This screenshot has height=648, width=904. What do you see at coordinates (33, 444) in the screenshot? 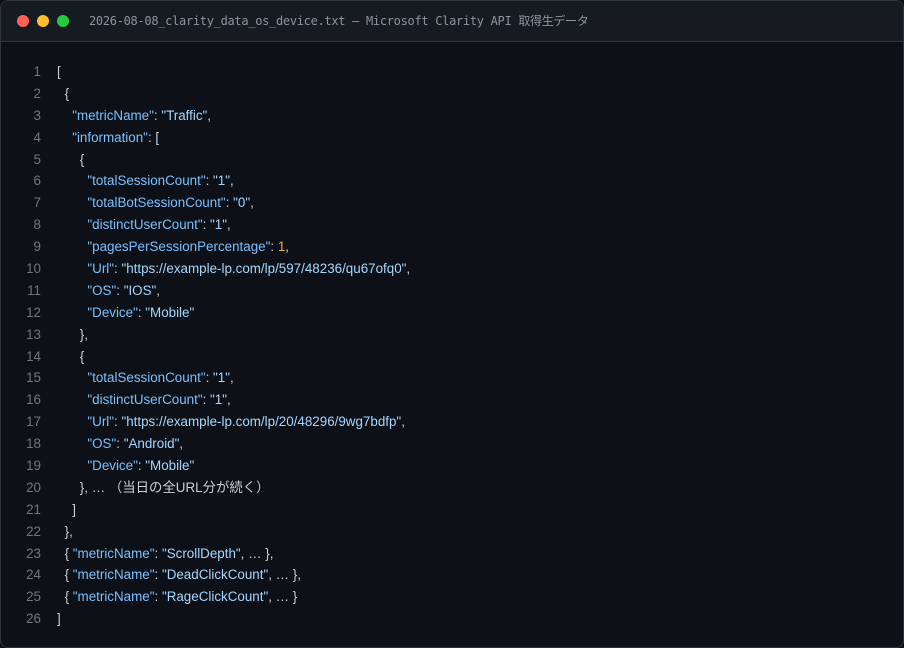
I see `line-number: 18` at bounding box center [33, 444].